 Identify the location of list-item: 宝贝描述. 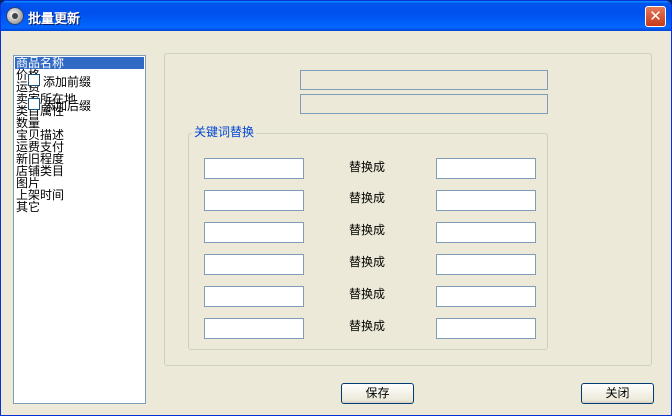
(79, 135).